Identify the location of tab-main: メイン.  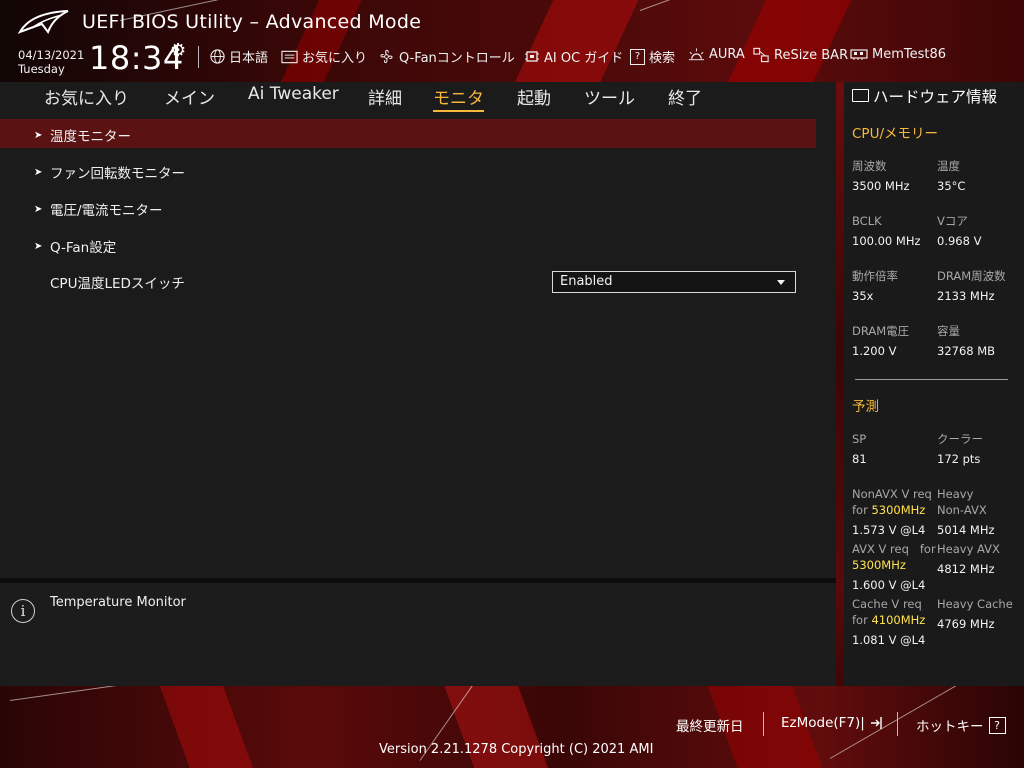
(189, 96).